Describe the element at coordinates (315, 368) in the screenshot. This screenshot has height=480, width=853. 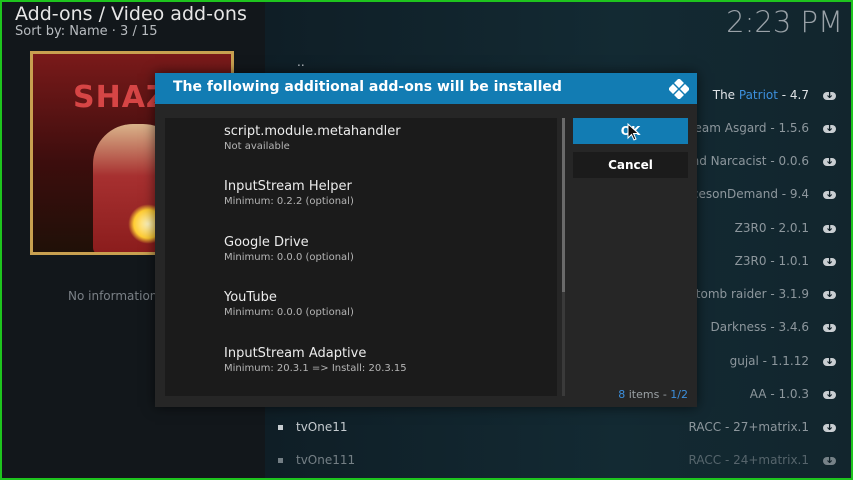
I see `dependency-version: Minimum: 20.3.1 => Install: 20.3.15` at that location.